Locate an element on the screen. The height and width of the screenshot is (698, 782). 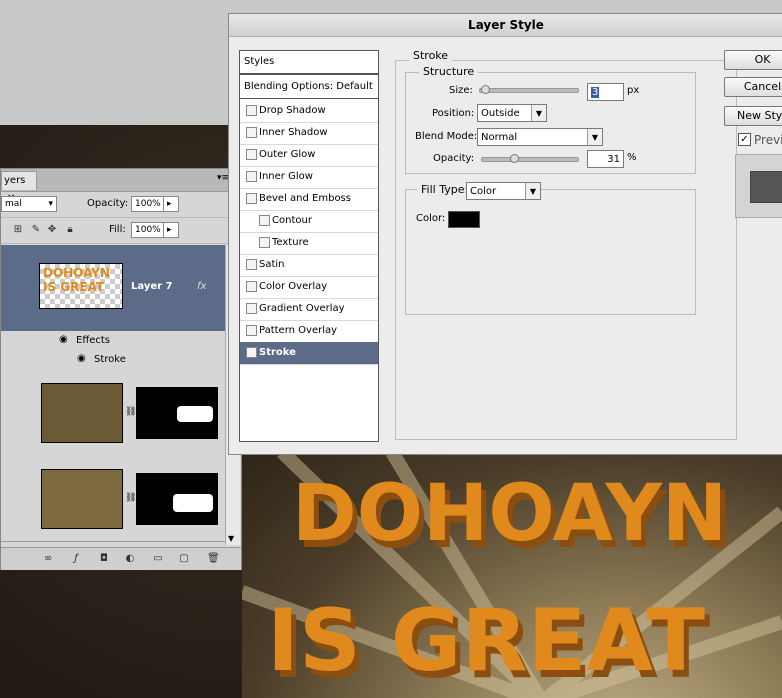
dialog-title: Layer Style is located at coordinates (506, 25).